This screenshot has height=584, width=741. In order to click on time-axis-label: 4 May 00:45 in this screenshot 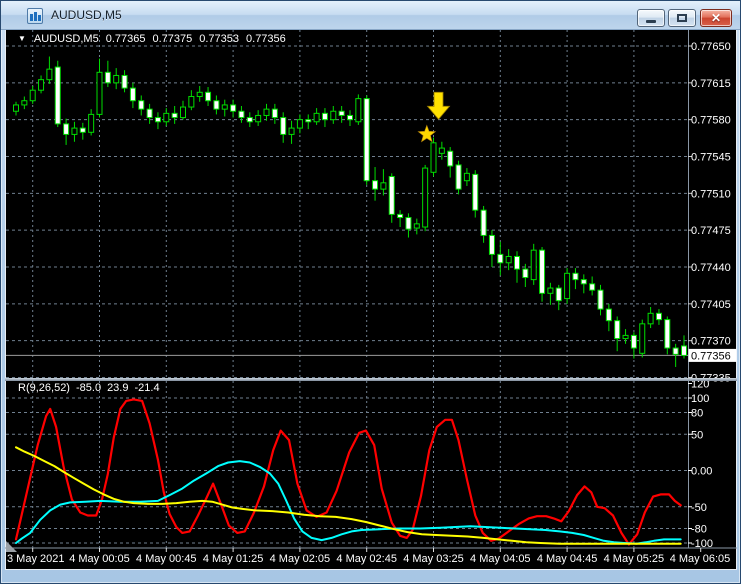, I will do `click(166, 559)`.